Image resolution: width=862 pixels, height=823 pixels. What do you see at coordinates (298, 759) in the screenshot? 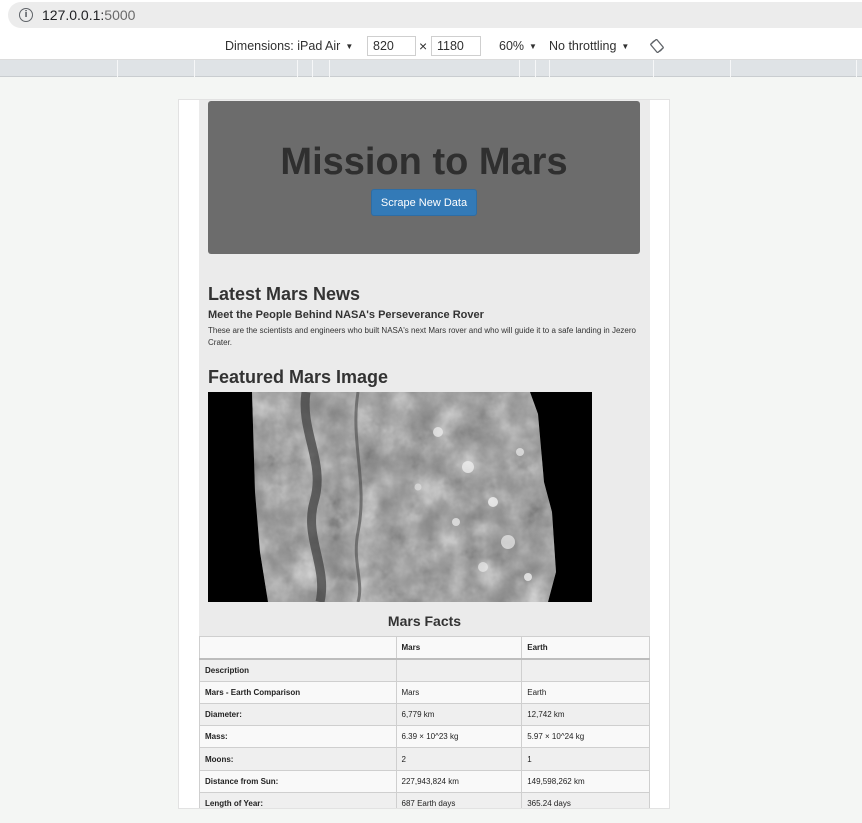
I see `table-row-label: Moons:` at bounding box center [298, 759].